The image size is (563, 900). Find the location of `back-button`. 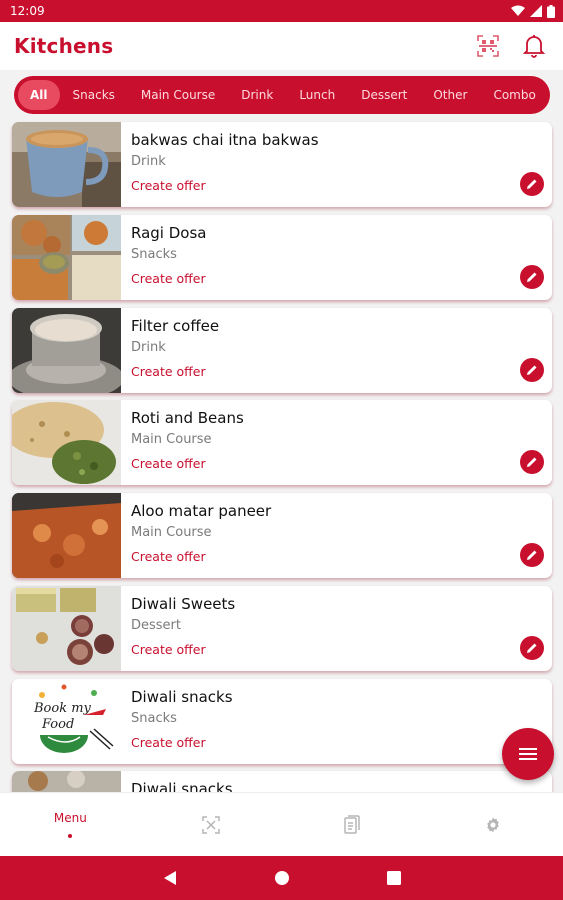

back-button is located at coordinates (170, 878).